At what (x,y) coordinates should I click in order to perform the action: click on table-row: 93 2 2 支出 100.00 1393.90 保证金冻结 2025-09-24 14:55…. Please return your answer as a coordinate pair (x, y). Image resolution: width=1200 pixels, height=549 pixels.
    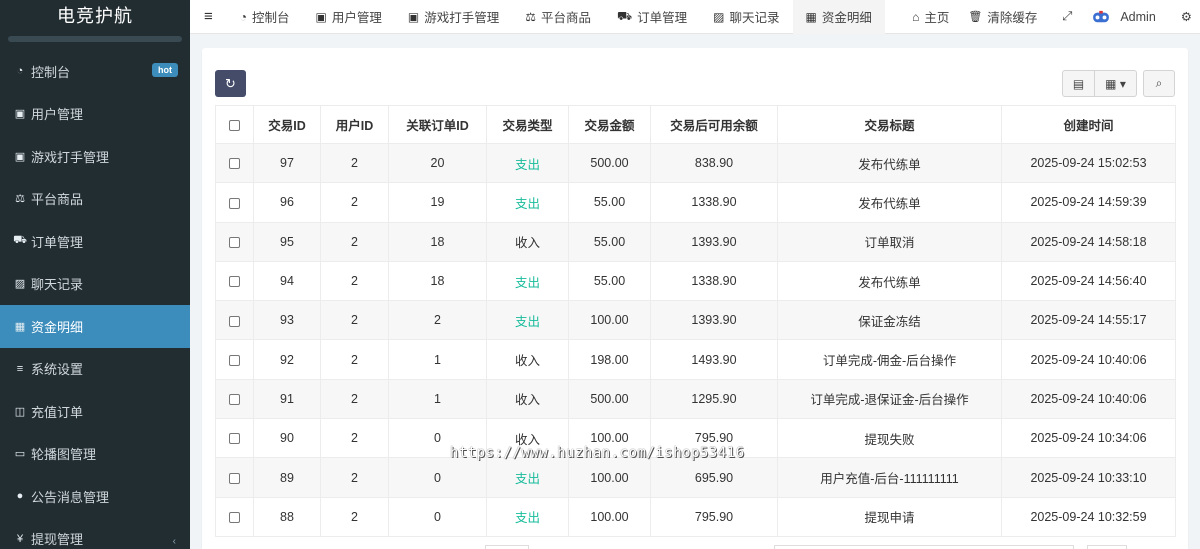
    Looking at the image, I should click on (695, 320).